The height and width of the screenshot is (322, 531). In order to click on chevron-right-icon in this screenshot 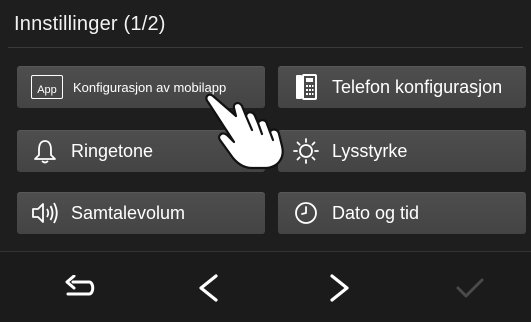, I will do `click(339, 288)`.